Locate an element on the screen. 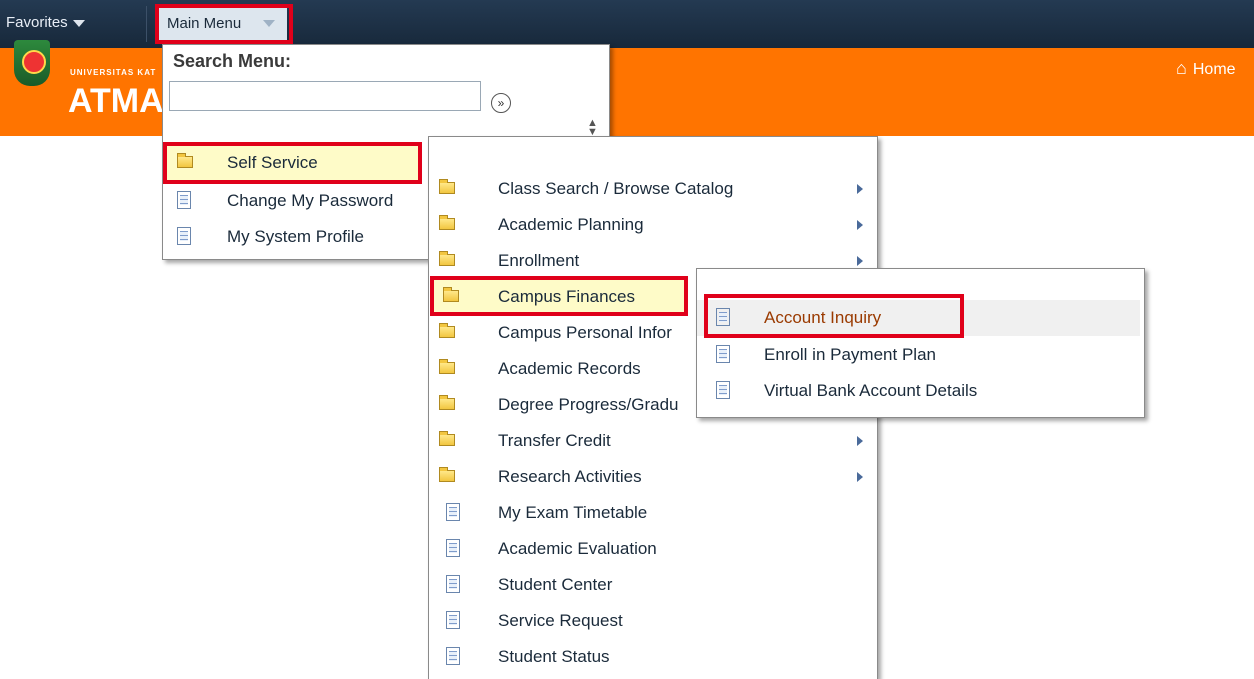 The width and height of the screenshot is (1254, 679). menu-item-academic-evaluation: Academic Evaluation is located at coordinates (653, 549).